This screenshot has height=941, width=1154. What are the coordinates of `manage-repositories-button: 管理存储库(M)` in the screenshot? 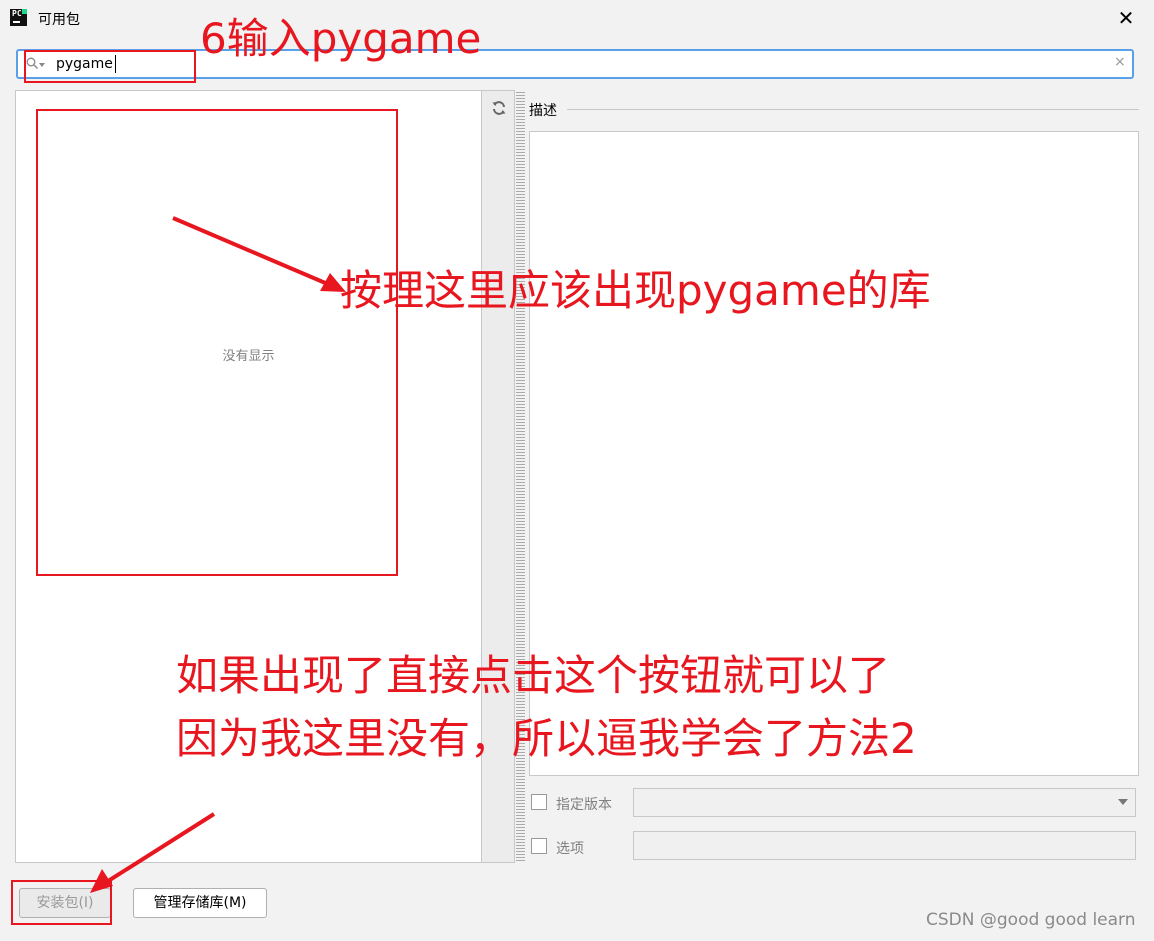 It's located at (200, 903).